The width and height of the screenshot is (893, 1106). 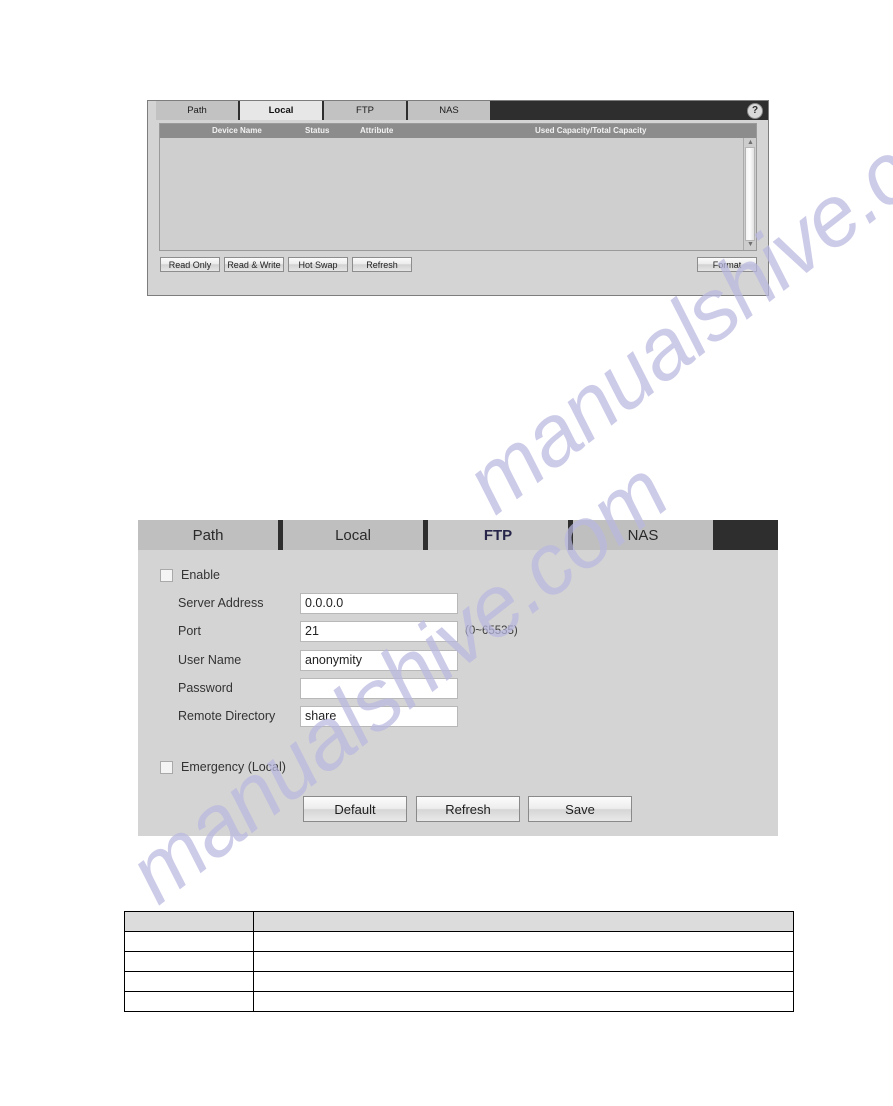 I want to click on field-server-address: Server Address, so click(x=318, y=603).